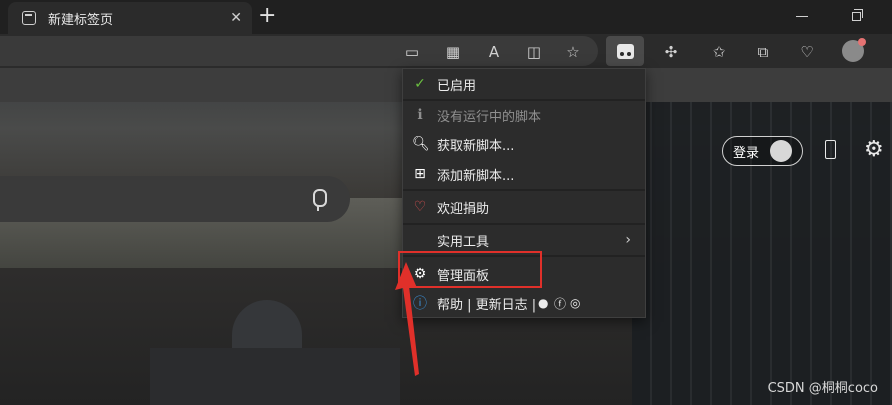 This screenshot has height=405, width=892. What do you see at coordinates (457, 86) in the screenshot?
I see `menu-label-enabled: 已启用` at bounding box center [457, 86].